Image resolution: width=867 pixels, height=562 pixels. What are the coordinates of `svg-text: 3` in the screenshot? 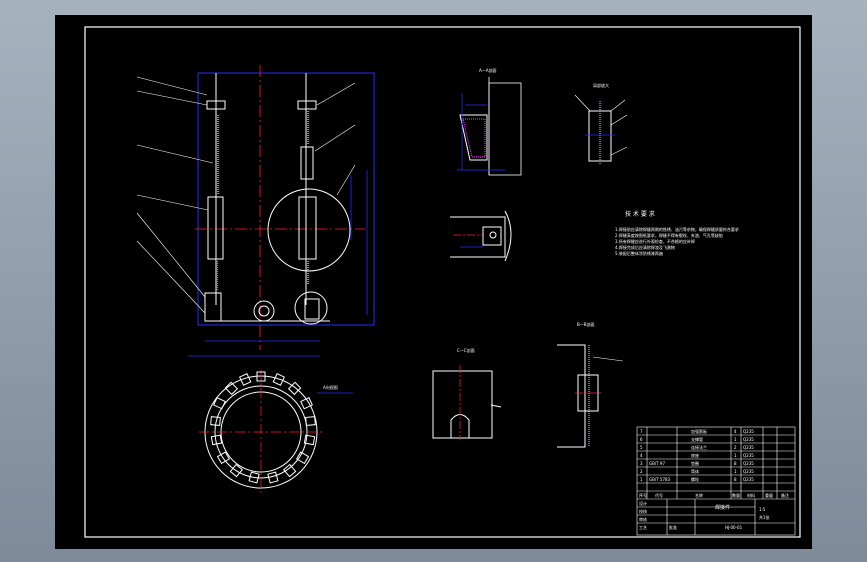 It's located at (641, 463).